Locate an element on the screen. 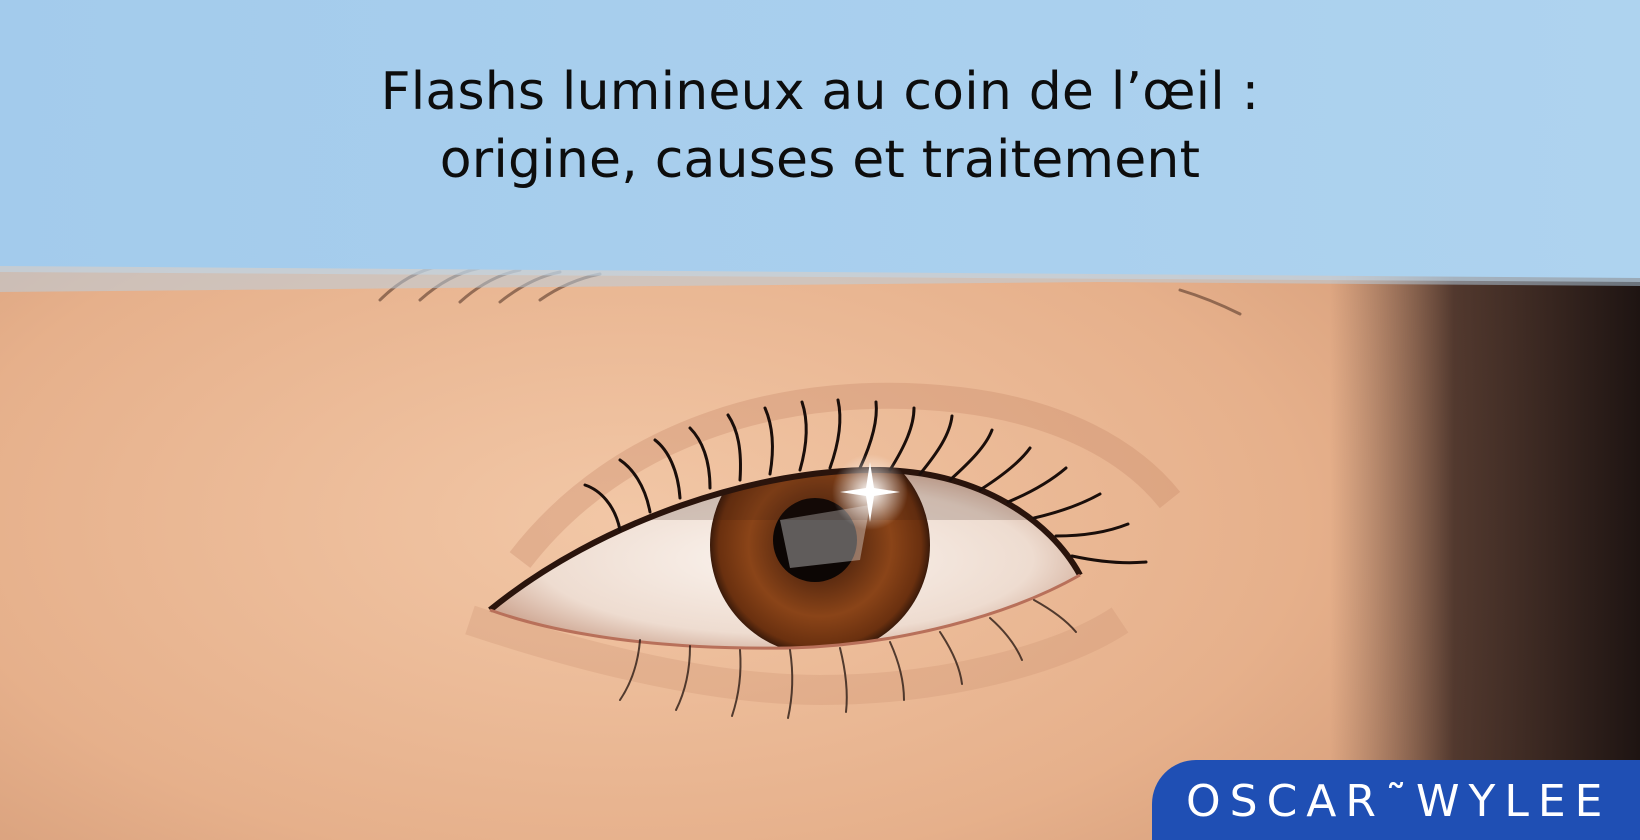 The width and height of the screenshot is (1640, 840). title-line-2: origine, causes et traitement is located at coordinates (820, 160).